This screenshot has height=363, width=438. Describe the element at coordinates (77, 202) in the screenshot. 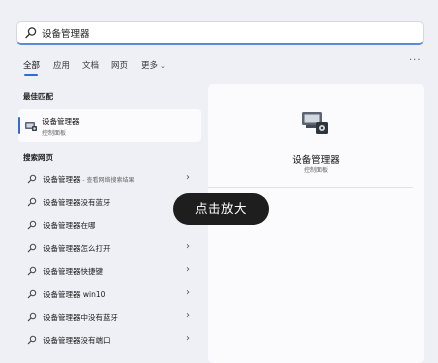

I see `web-result-text: 设备管理器没有蓝牙` at that location.